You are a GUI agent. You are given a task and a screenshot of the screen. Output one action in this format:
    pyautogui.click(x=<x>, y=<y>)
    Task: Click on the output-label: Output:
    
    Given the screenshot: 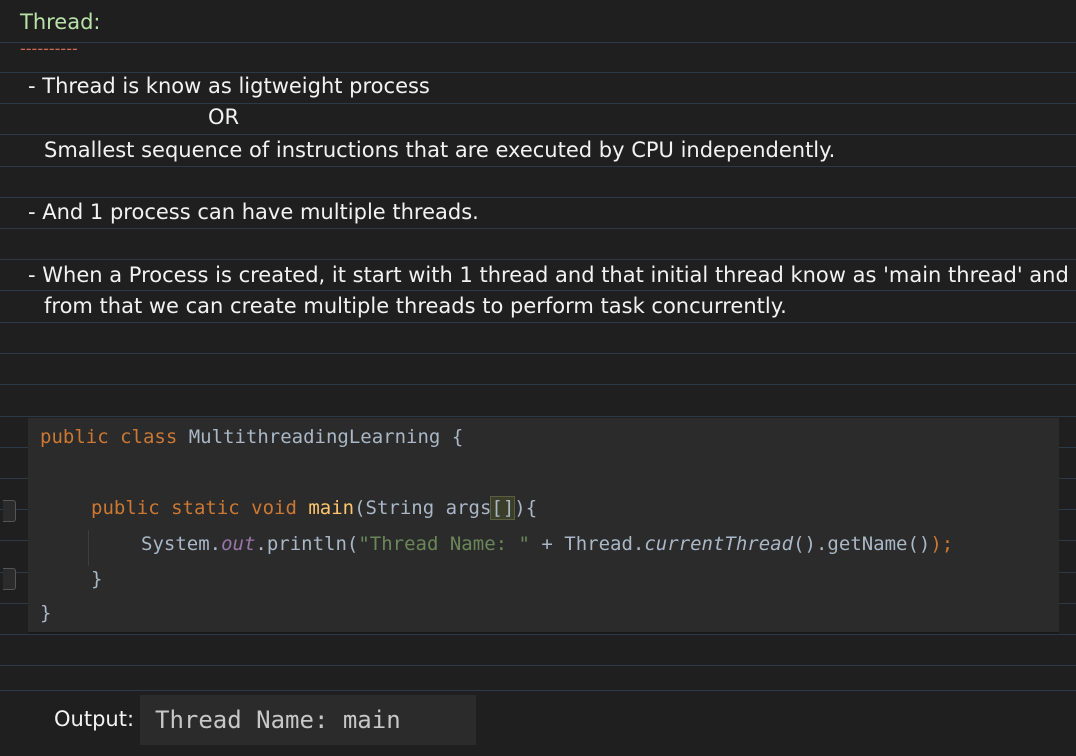 What is the action you would take?
    pyautogui.click(x=94, y=719)
    